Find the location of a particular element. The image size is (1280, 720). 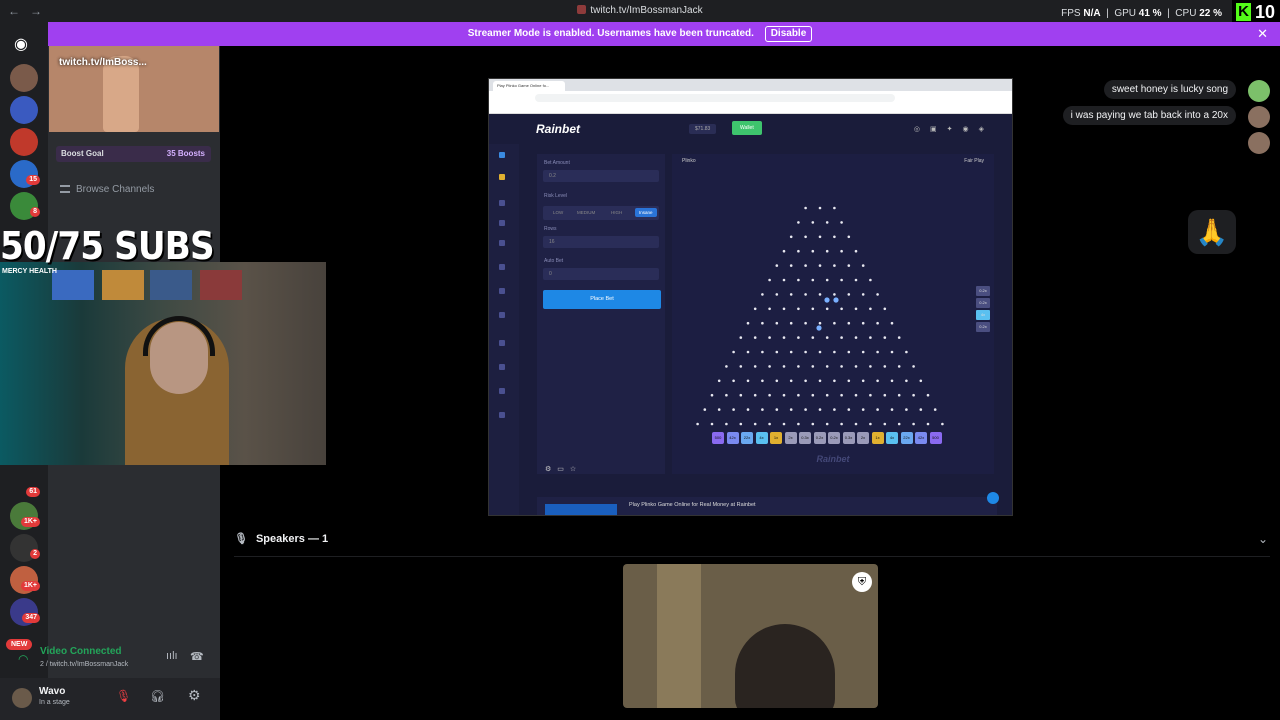

chat-message: i was paying we tab back into a 20x is located at coordinates (1149, 115).